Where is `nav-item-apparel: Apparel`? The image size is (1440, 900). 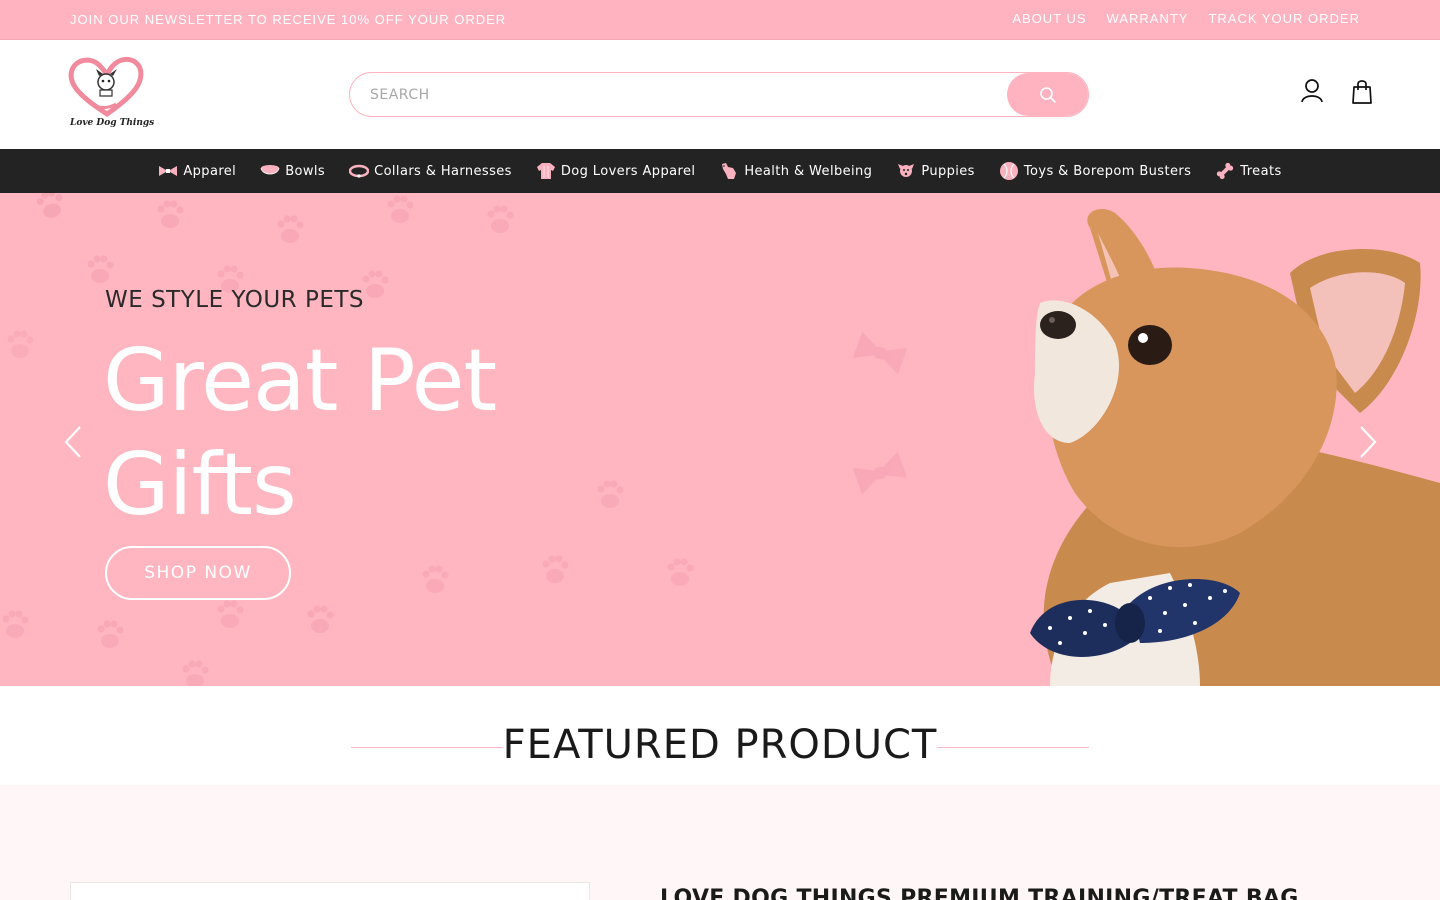 nav-item-apparel: Apparel is located at coordinates (197, 171).